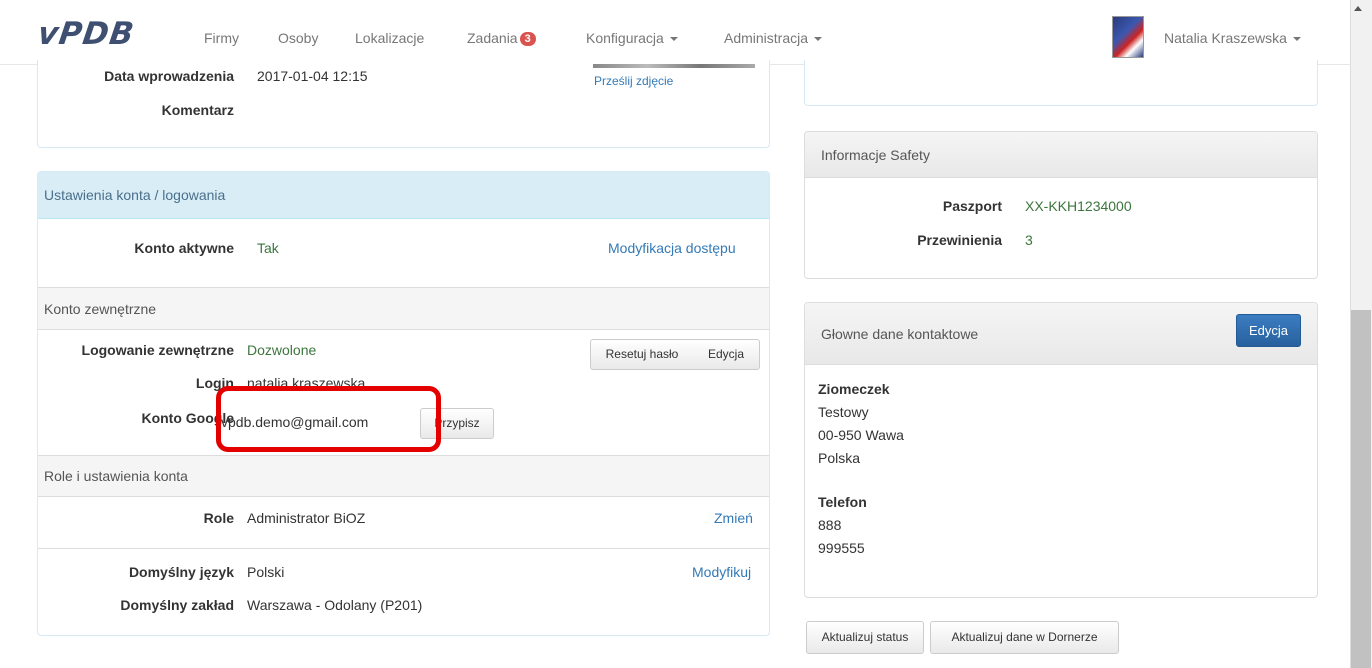 This screenshot has height=668, width=1372. Describe the element at coordinates (721, 572) in the screenshot. I see `modify-language-link: Modyfikuj` at that location.